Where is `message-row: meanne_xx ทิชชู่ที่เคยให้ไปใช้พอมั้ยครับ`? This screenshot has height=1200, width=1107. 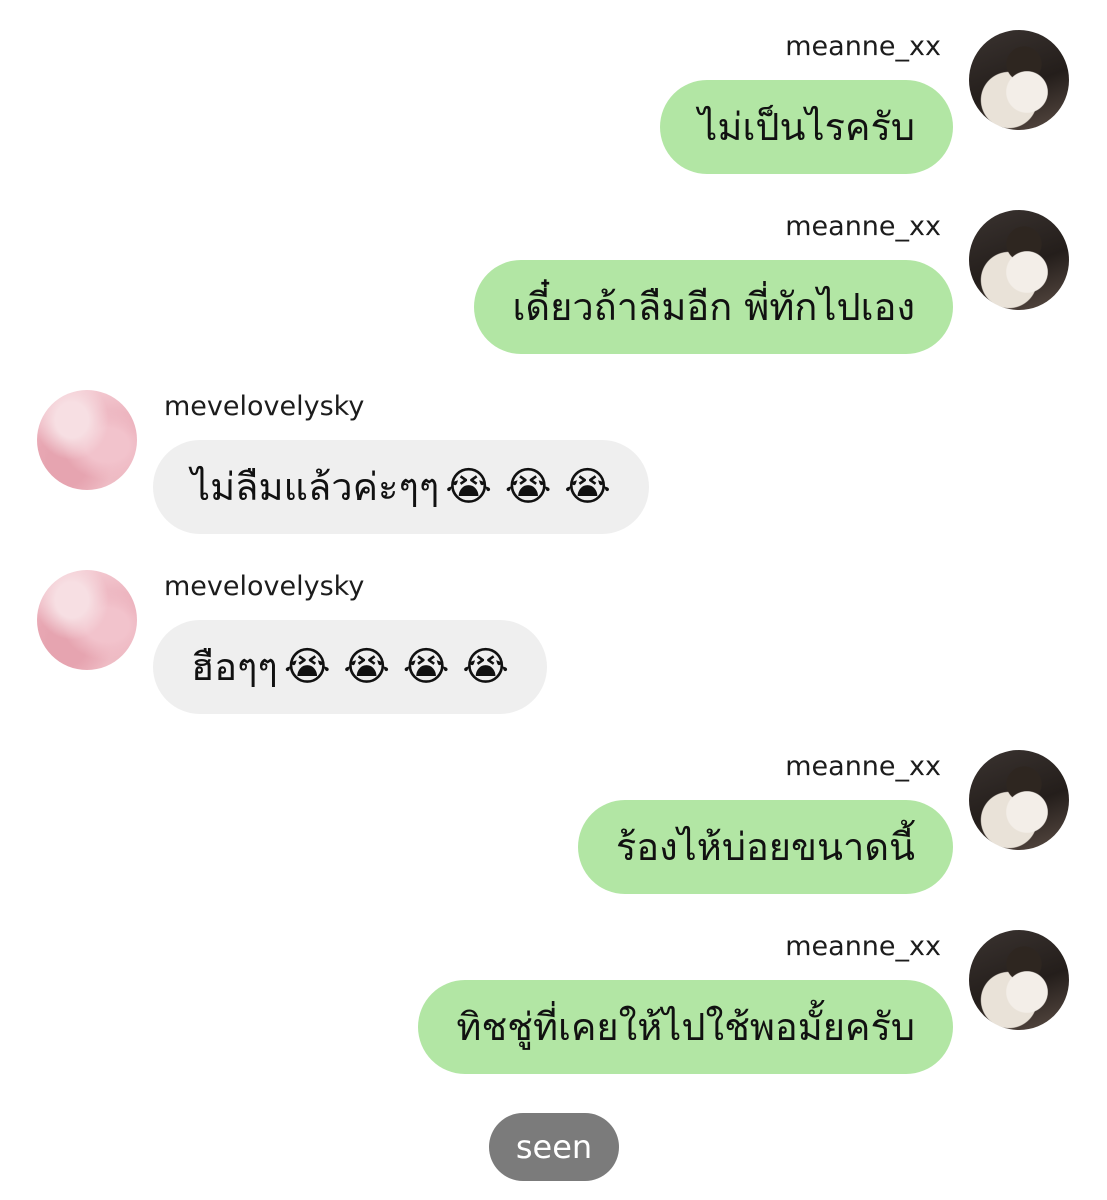
message-row: meanne_xx ทิชชู่ที่เคยให้ไปใช้พอมั้ยครับ is located at coordinates (553, 1005).